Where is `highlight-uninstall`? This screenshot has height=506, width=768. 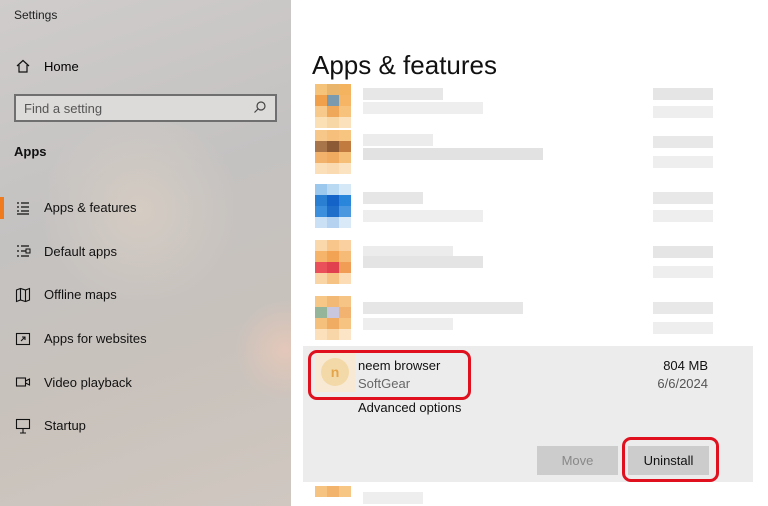 highlight-uninstall is located at coordinates (670, 459).